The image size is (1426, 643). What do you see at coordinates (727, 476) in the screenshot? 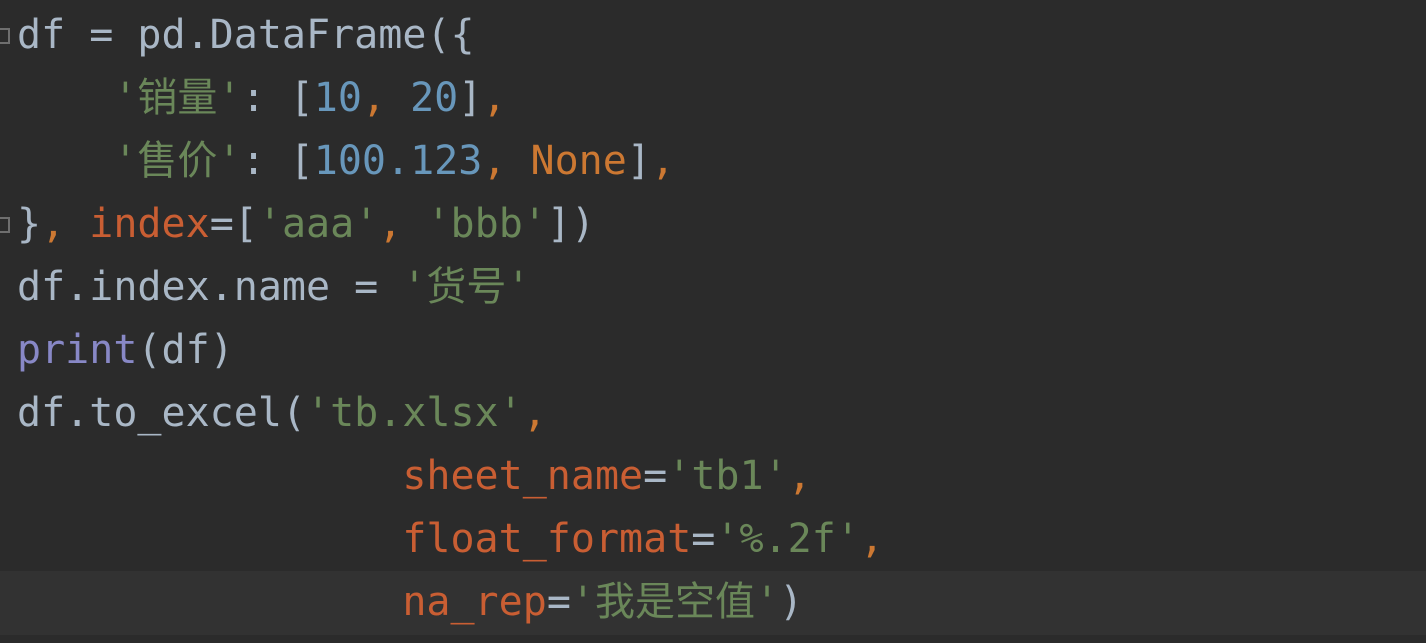
I see `code-token-string: 'tb1'` at bounding box center [727, 476].